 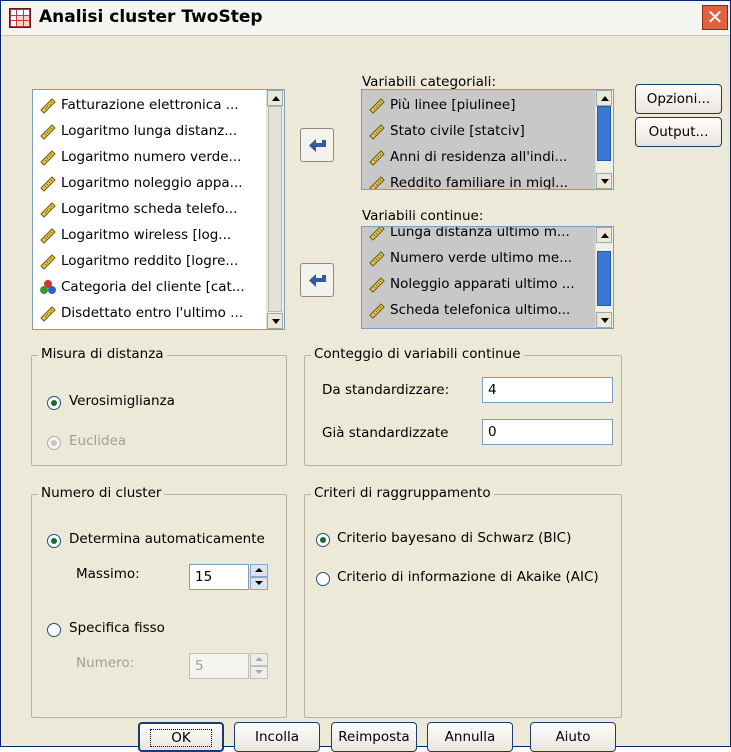 I want to click on continuous-list-scrollbar, so click(x=604, y=277).